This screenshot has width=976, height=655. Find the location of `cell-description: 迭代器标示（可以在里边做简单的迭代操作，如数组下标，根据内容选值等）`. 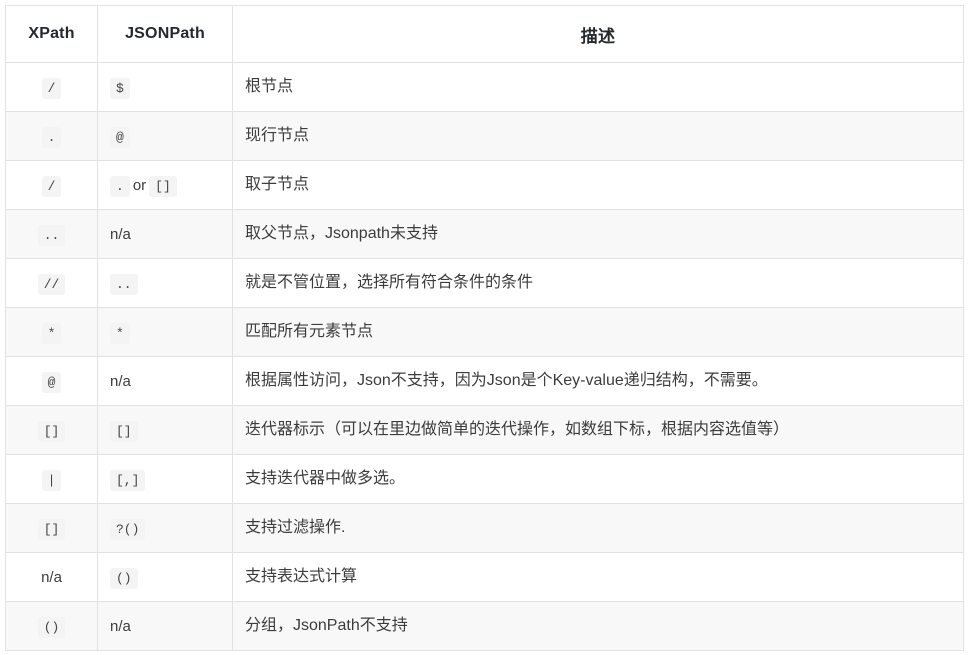

cell-description: 迭代器标示（可以在里边做简单的迭代操作，如数组下标，根据内容选值等） is located at coordinates (598, 430).